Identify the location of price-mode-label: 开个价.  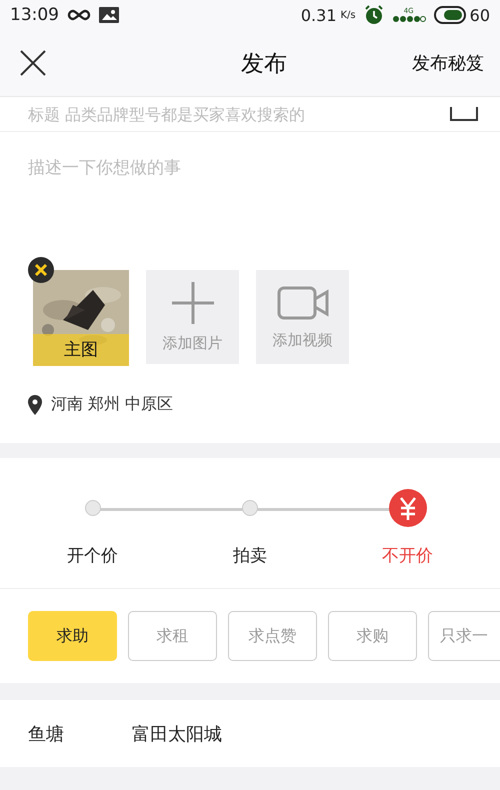
(92, 555).